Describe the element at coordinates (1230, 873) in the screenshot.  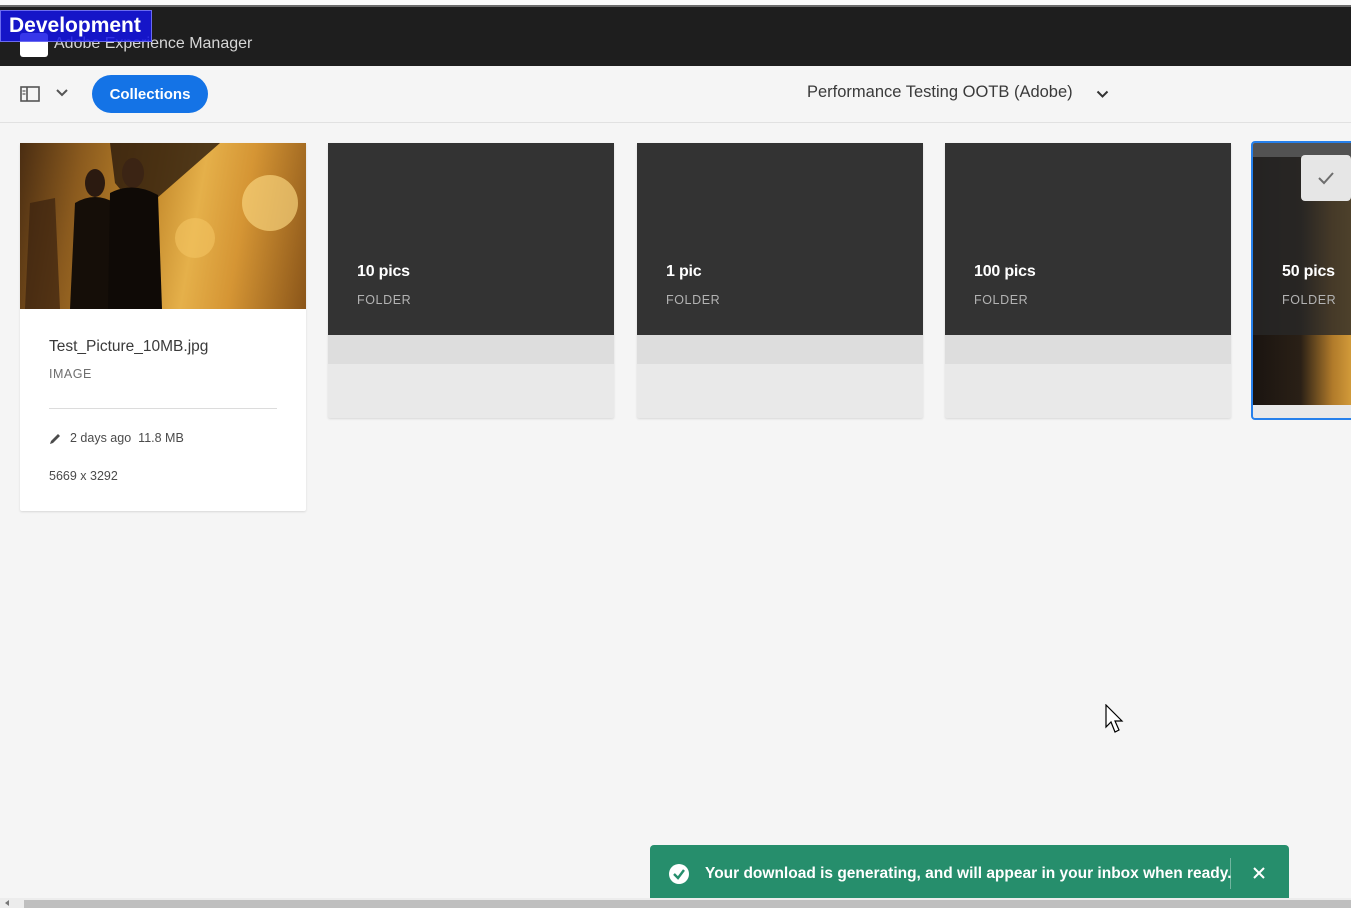
I see `toast-divider` at that location.